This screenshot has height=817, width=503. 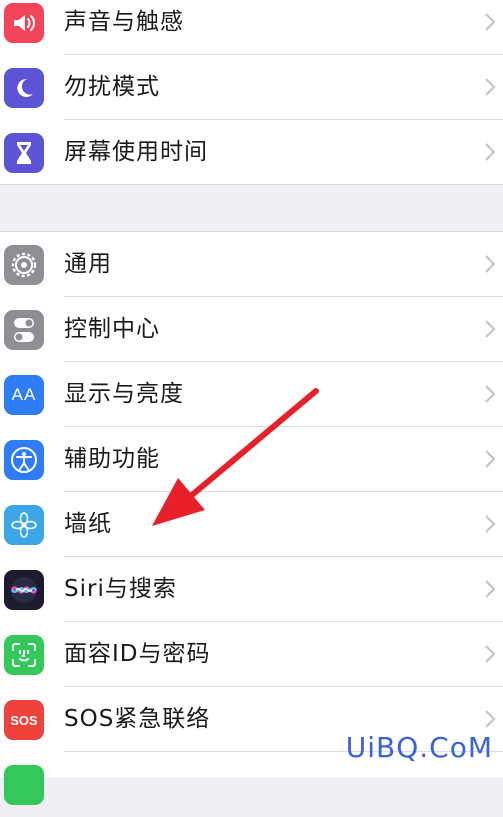 What do you see at coordinates (419, 747) in the screenshot?
I see `watermark-text: UiBQ.CoM` at bounding box center [419, 747].